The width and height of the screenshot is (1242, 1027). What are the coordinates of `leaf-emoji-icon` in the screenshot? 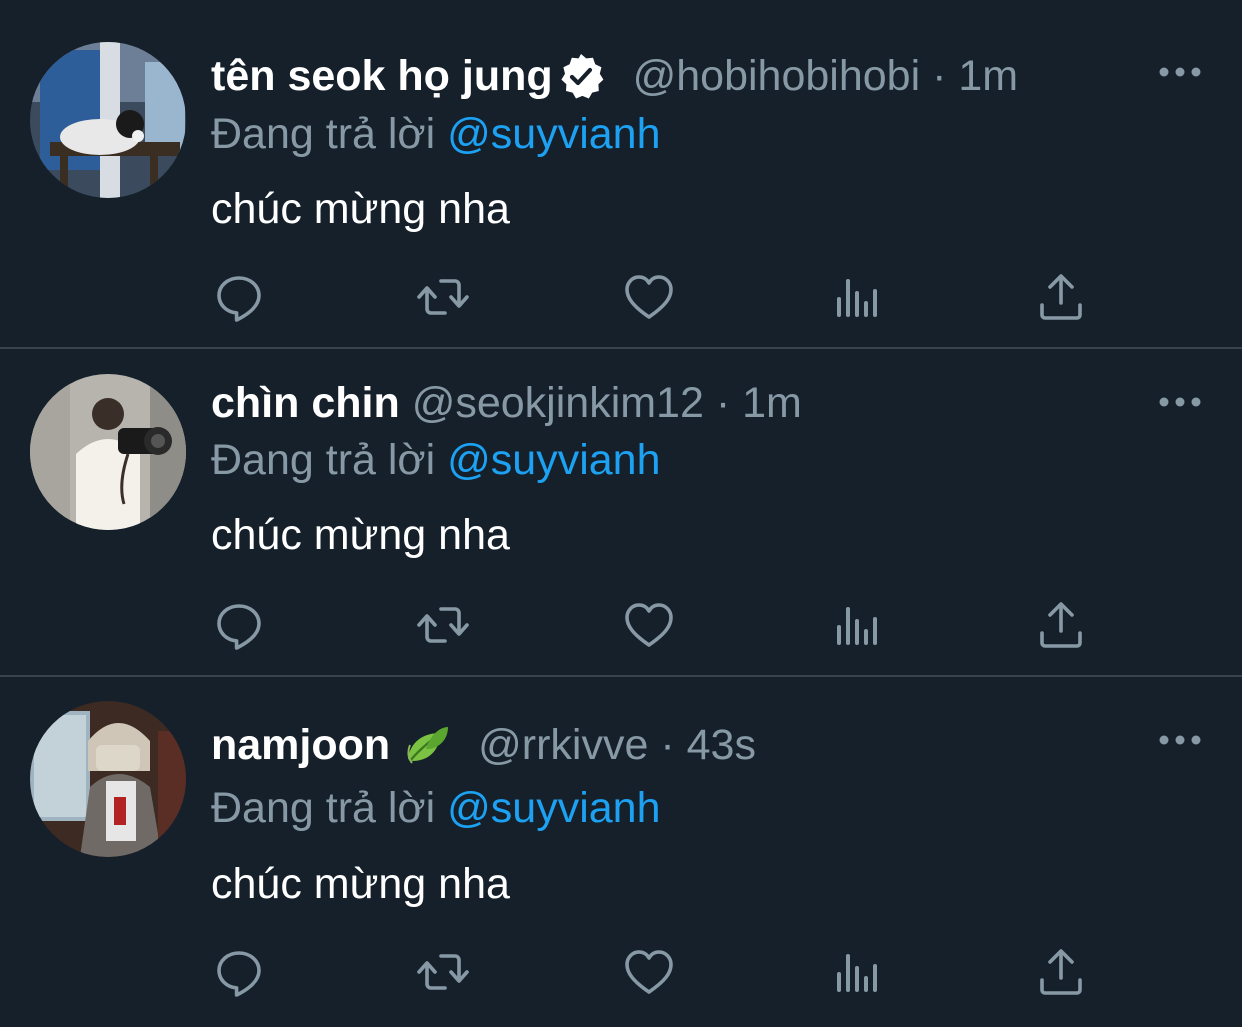 It's located at (428, 745).